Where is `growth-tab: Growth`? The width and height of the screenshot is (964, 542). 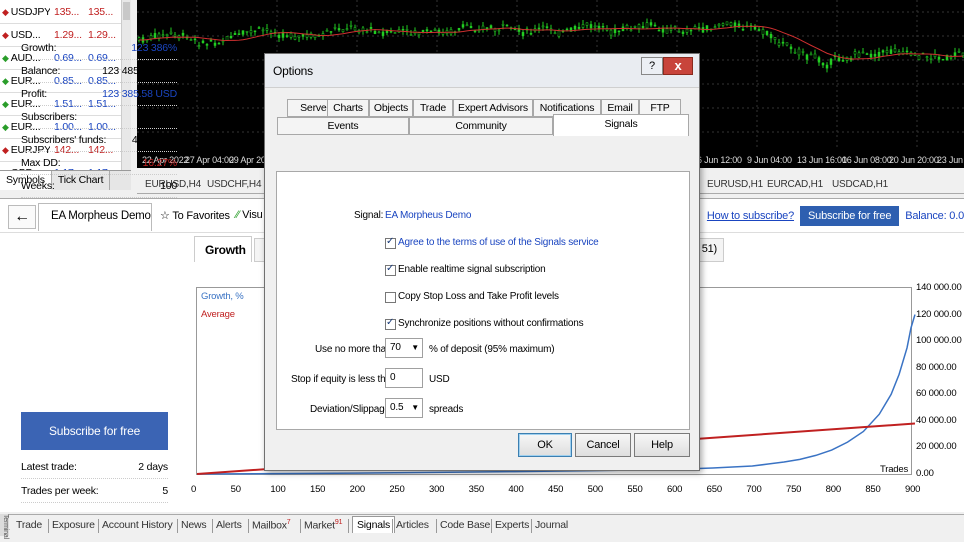
growth-tab: Growth is located at coordinates (223, 249).